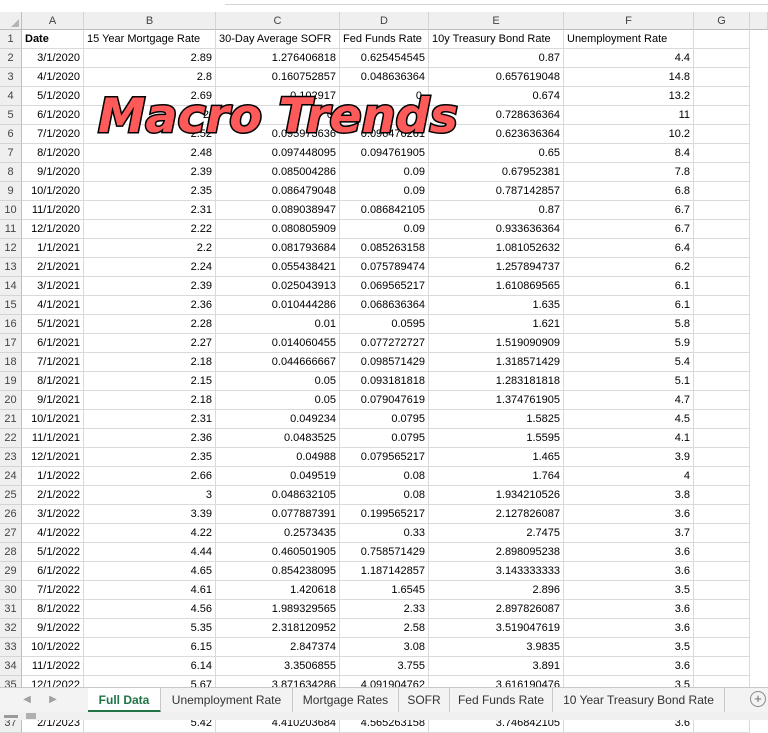 The height and width of the screenshot is (733, 768). Describe the element at coordinates (629, 419) in the screenshot. I see `value-cell: 4.5` at that location.